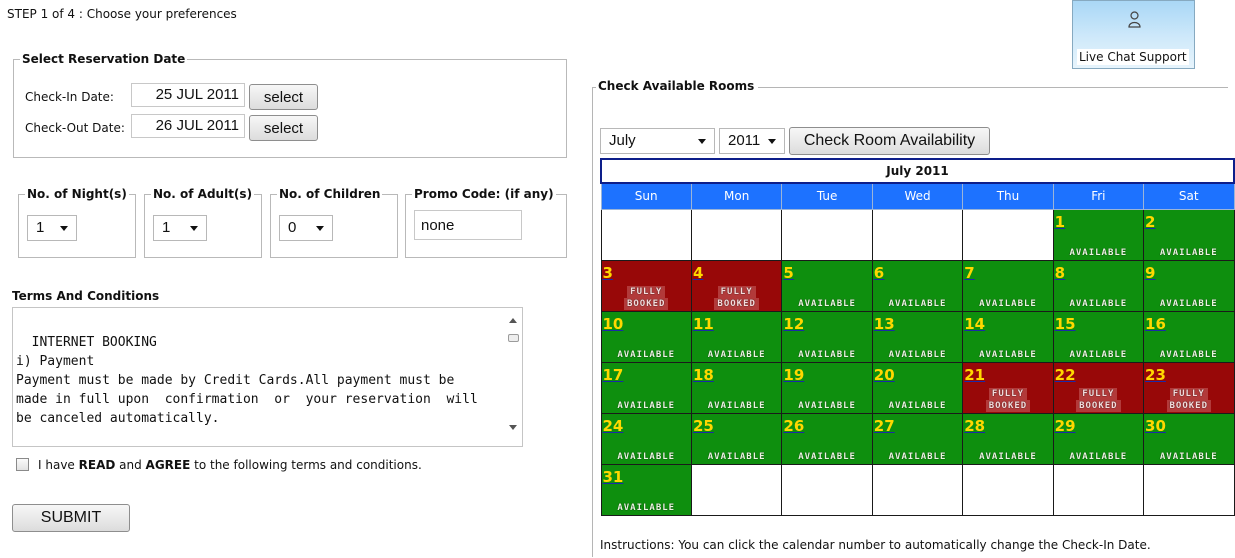  Describe the element at coordinates (1060, 222) in the screenshot. I see `day-number-link: 1` at that location.